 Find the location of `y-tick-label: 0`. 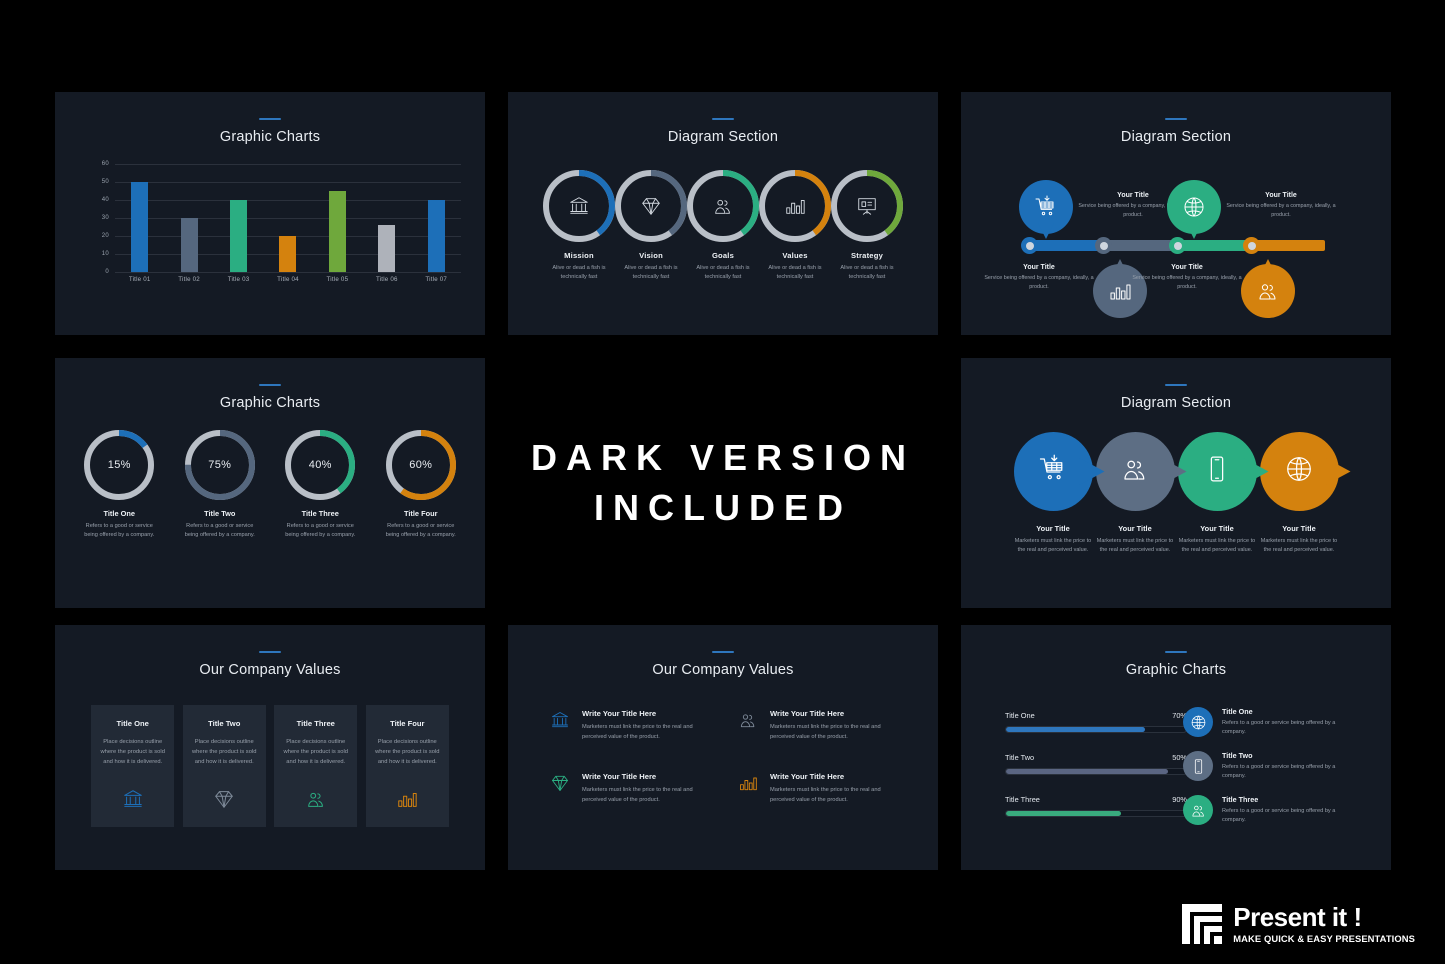

y-tick-label: 0 is located at coordinates (107, 272).